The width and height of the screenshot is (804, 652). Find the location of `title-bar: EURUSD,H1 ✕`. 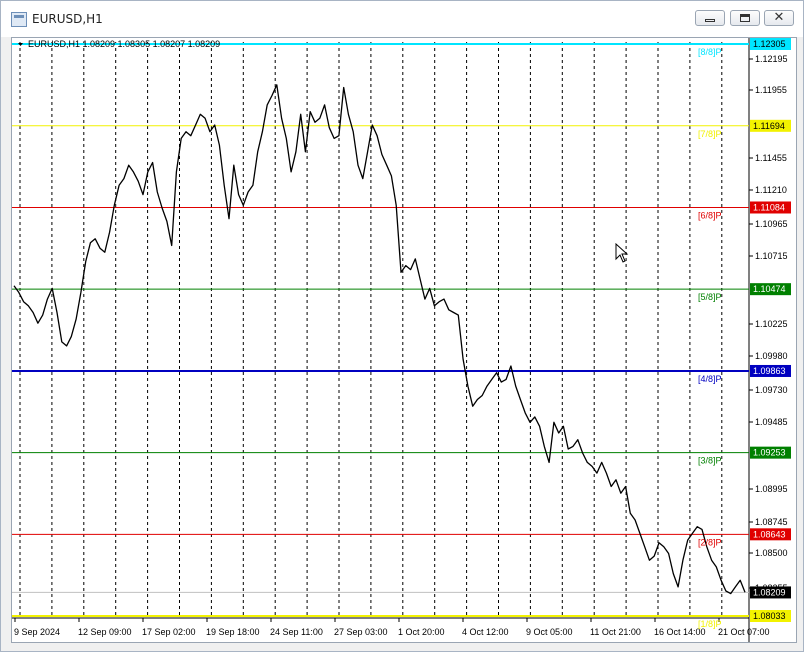

title-bar: EURUSD,H1 ✕ is located at coordinates (402, 19).